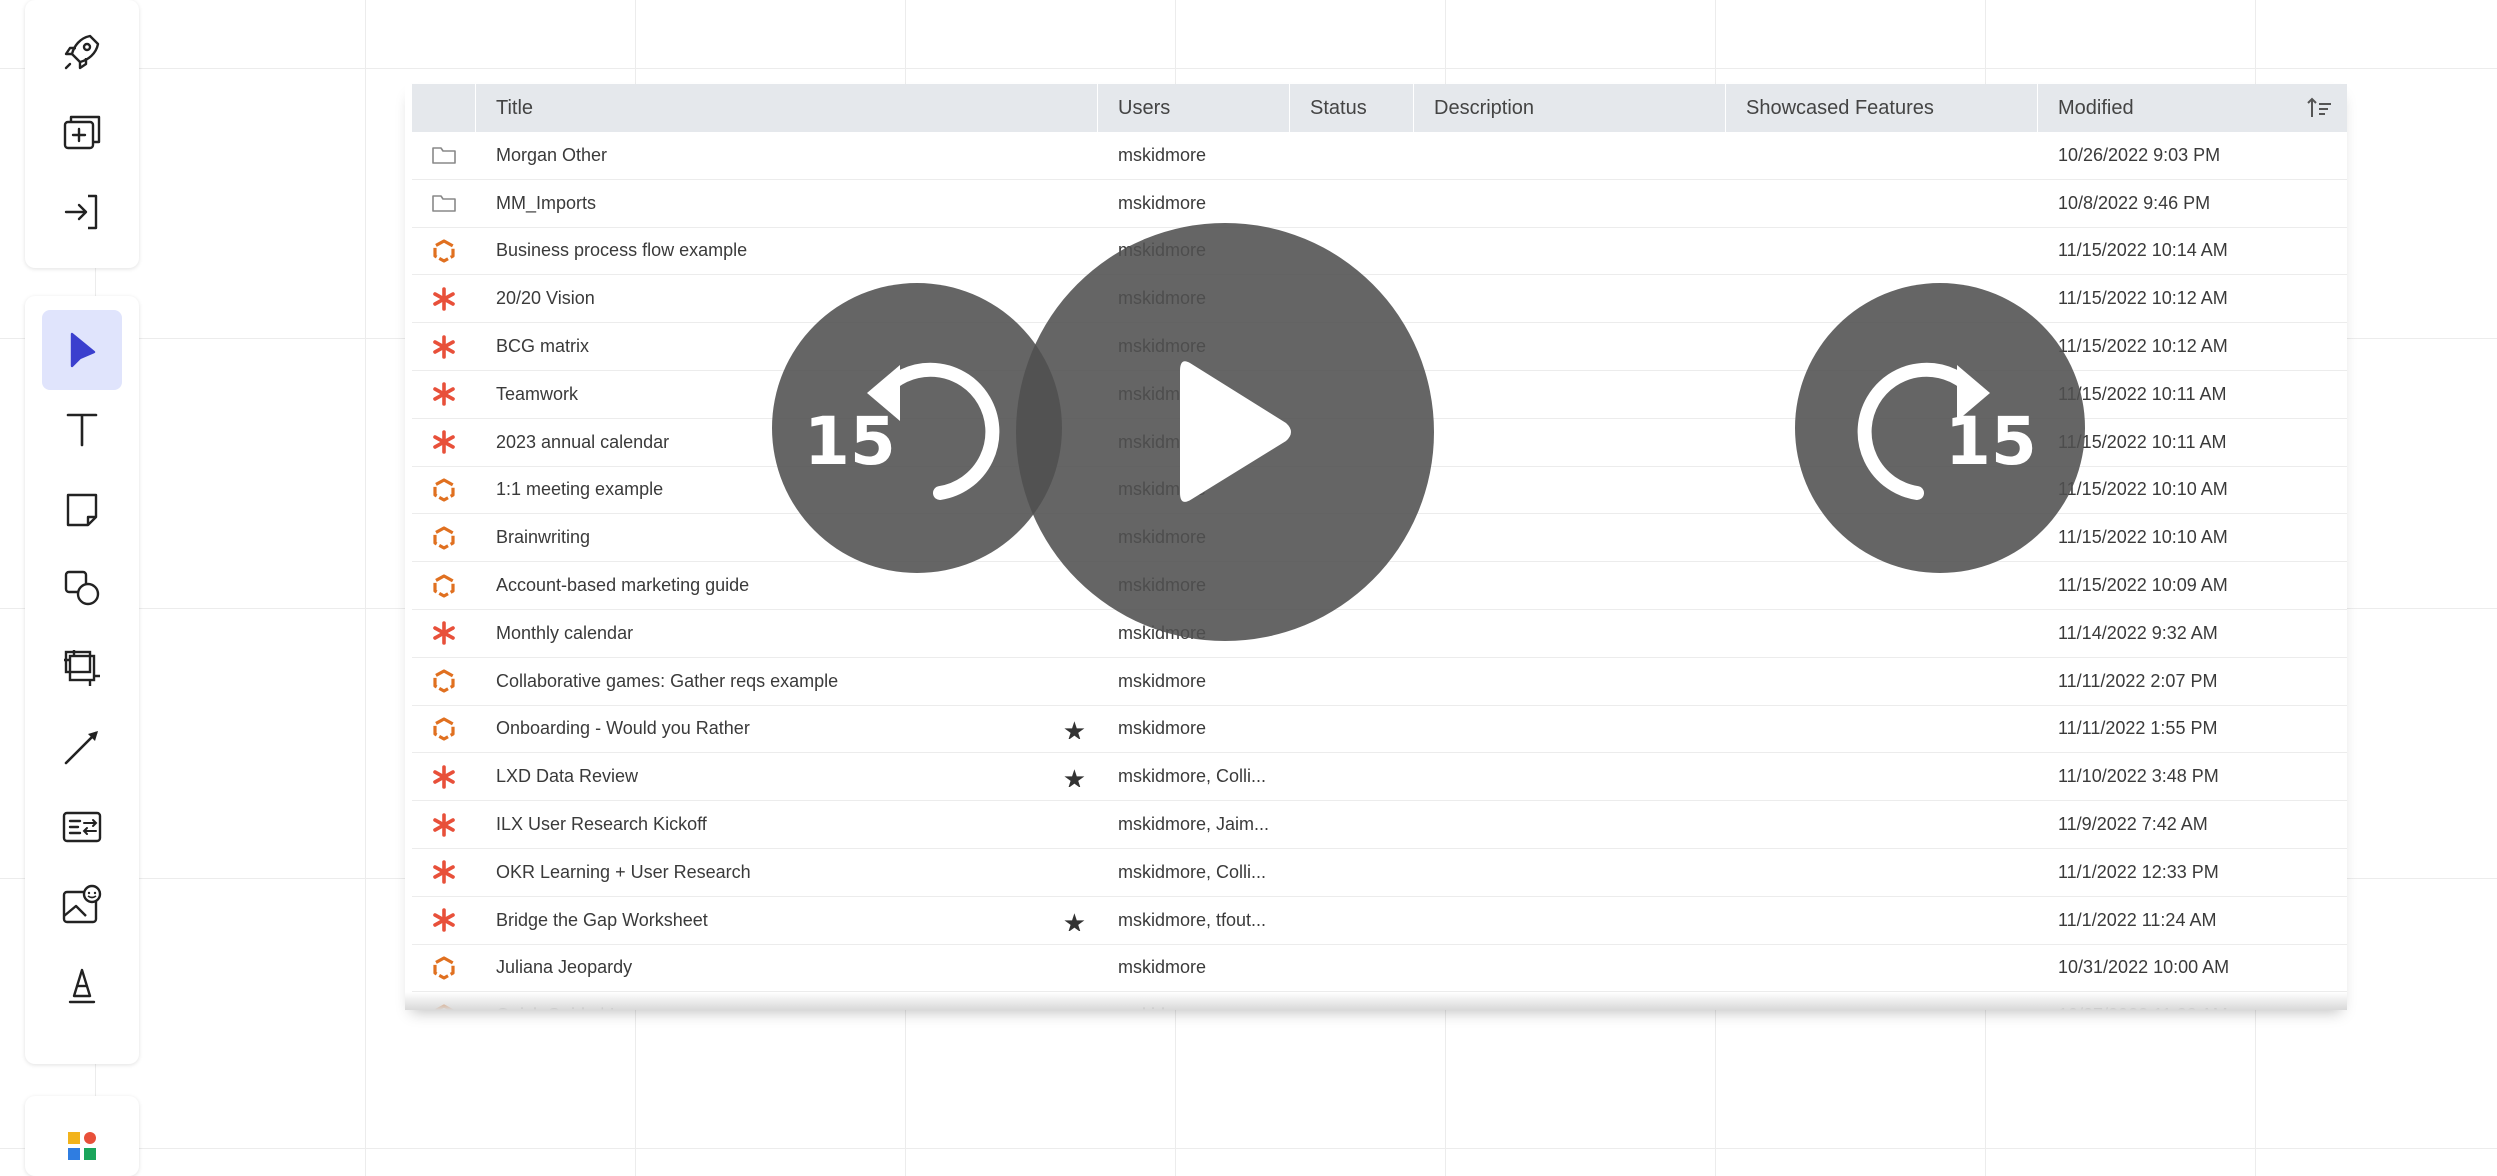  I want to click on template-tool, so click(82, 827).